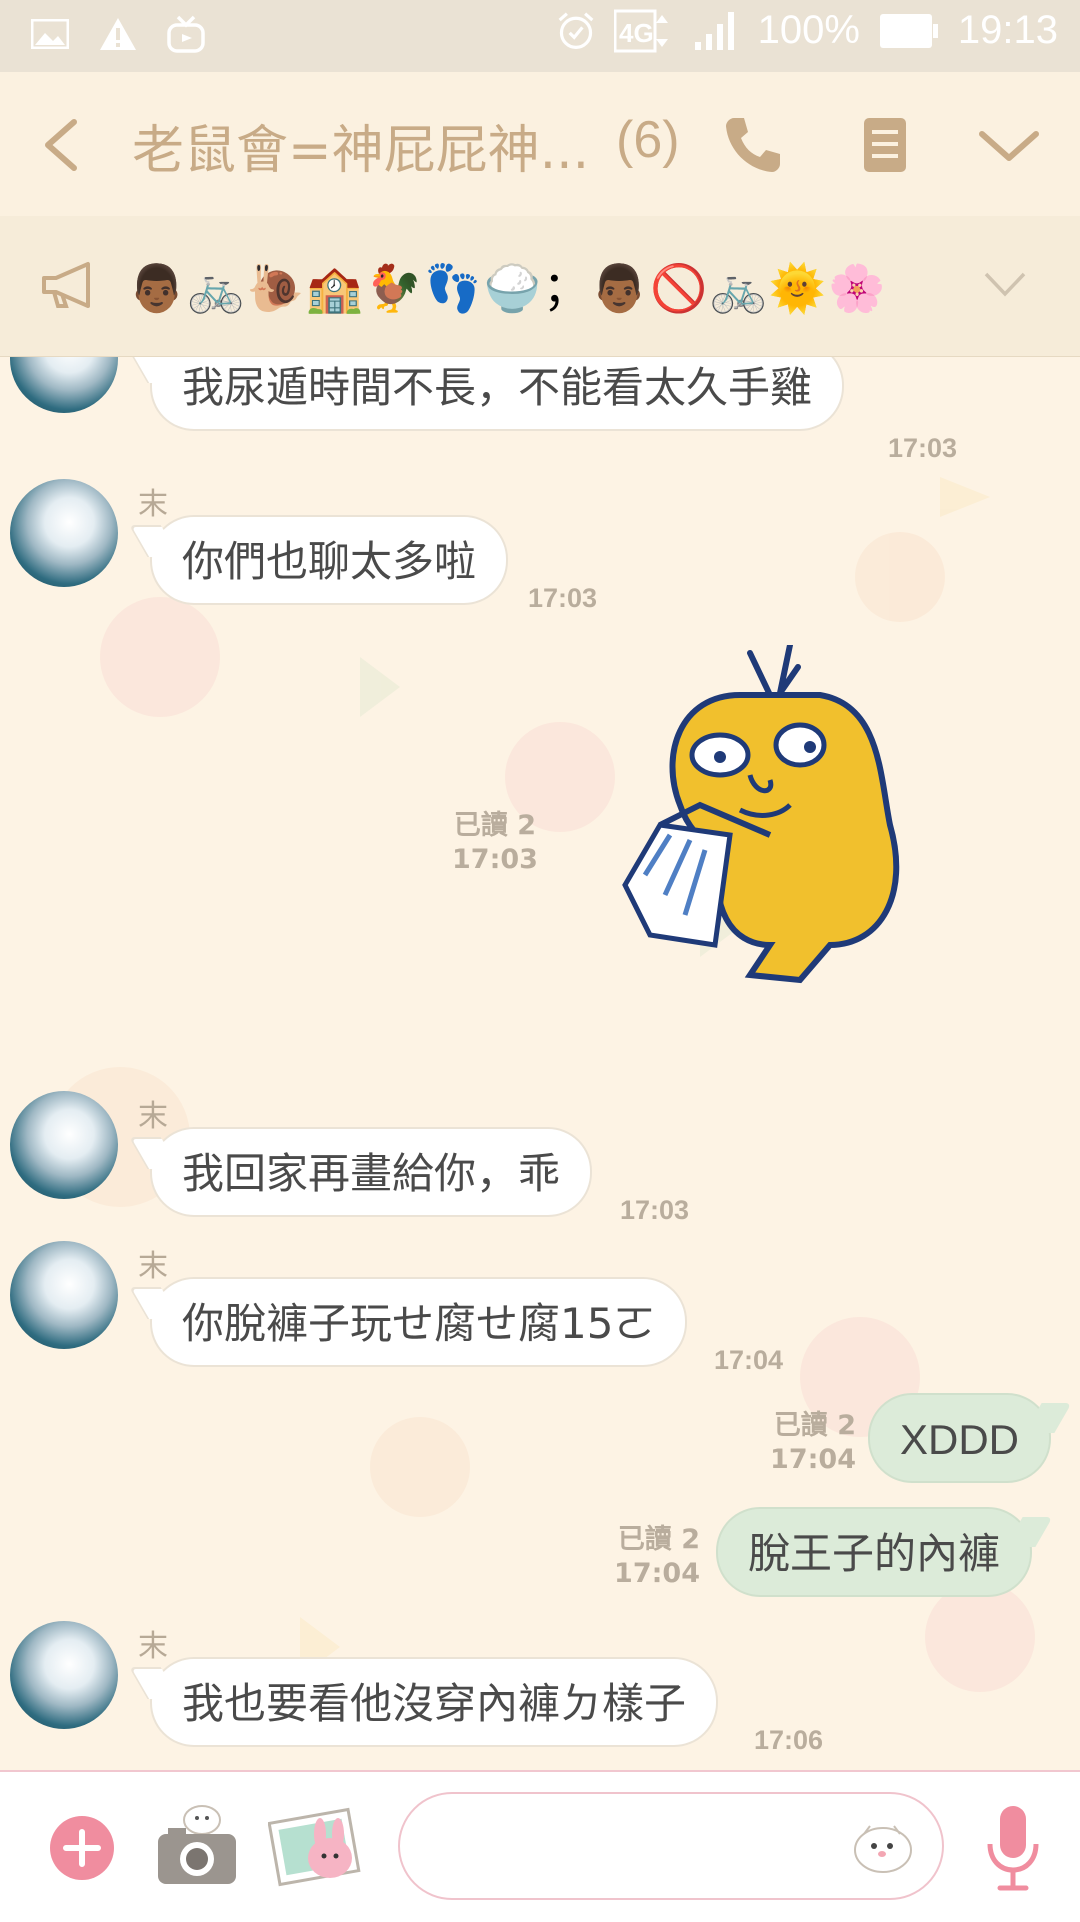 Image resolution: width=1080 pixels, height=1922 pixels. Describe the element at coordinates (790, 820) in the screenshot. I see `sticker-image` at that location.